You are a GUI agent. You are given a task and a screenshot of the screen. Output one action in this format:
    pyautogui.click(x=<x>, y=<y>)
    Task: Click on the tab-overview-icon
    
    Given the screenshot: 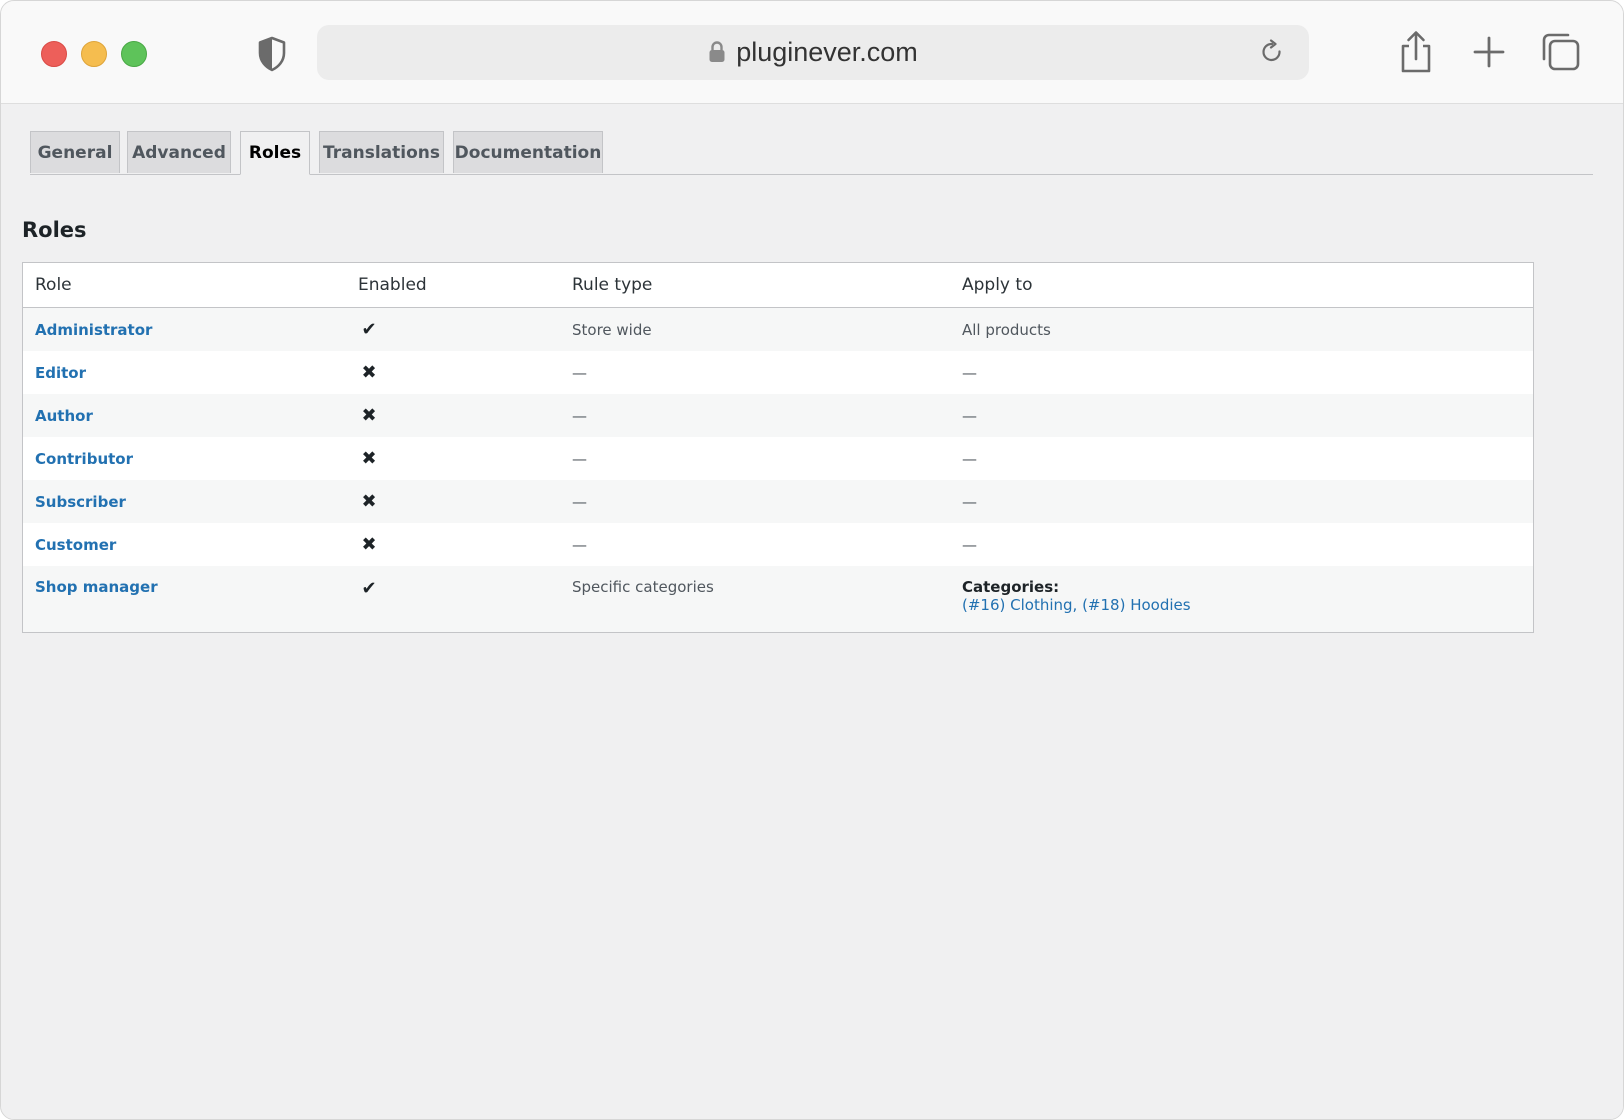 What is the action you would take?
    pyautogui.click(x=1561, y=52)
    